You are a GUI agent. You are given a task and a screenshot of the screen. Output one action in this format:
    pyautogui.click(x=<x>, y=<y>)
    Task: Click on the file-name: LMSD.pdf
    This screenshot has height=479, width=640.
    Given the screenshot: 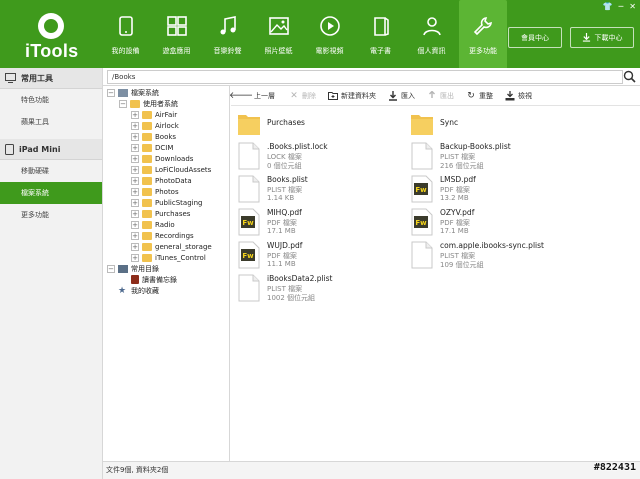 What is the action you would take?
    pyautogui.click(x=458, y=179)
    